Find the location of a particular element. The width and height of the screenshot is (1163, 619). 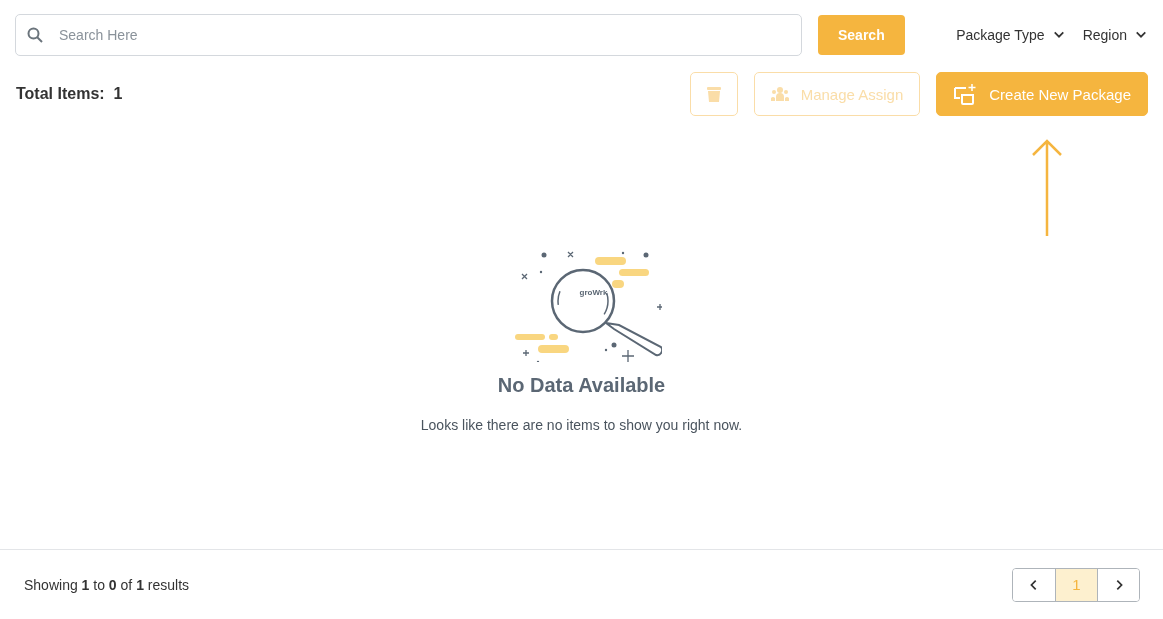

empty-state-title: No Data Available is located at coordinates (581, 385).